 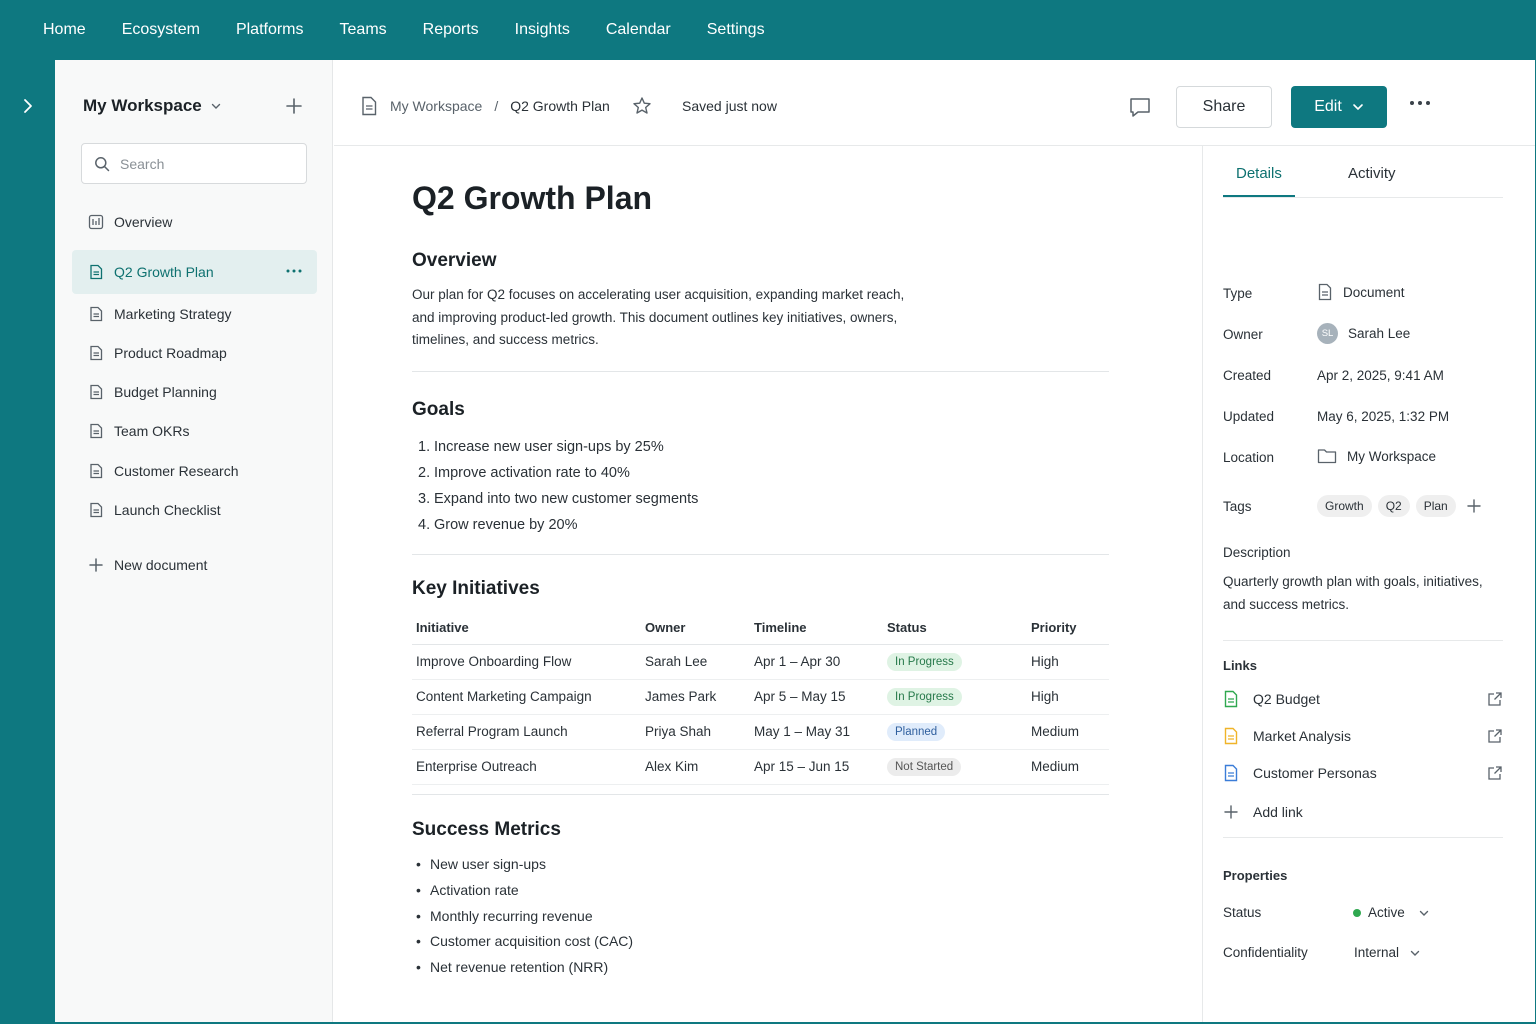 I want to click on column-header: Priority, so click(x=1068, y=628).